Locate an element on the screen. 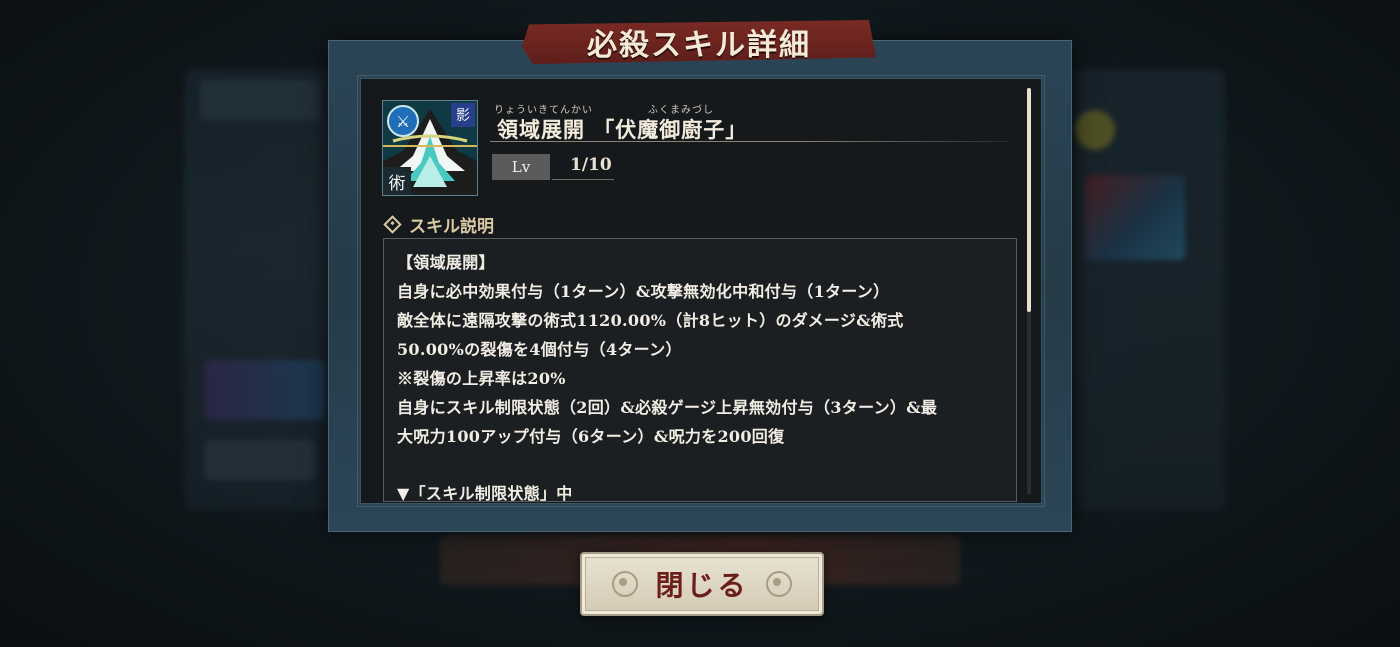 The width and height of the screenshot is (1400, 647). description-line: 50.00%の裂傷を4個付与（4ターン） is located at coordinates (539, 349).